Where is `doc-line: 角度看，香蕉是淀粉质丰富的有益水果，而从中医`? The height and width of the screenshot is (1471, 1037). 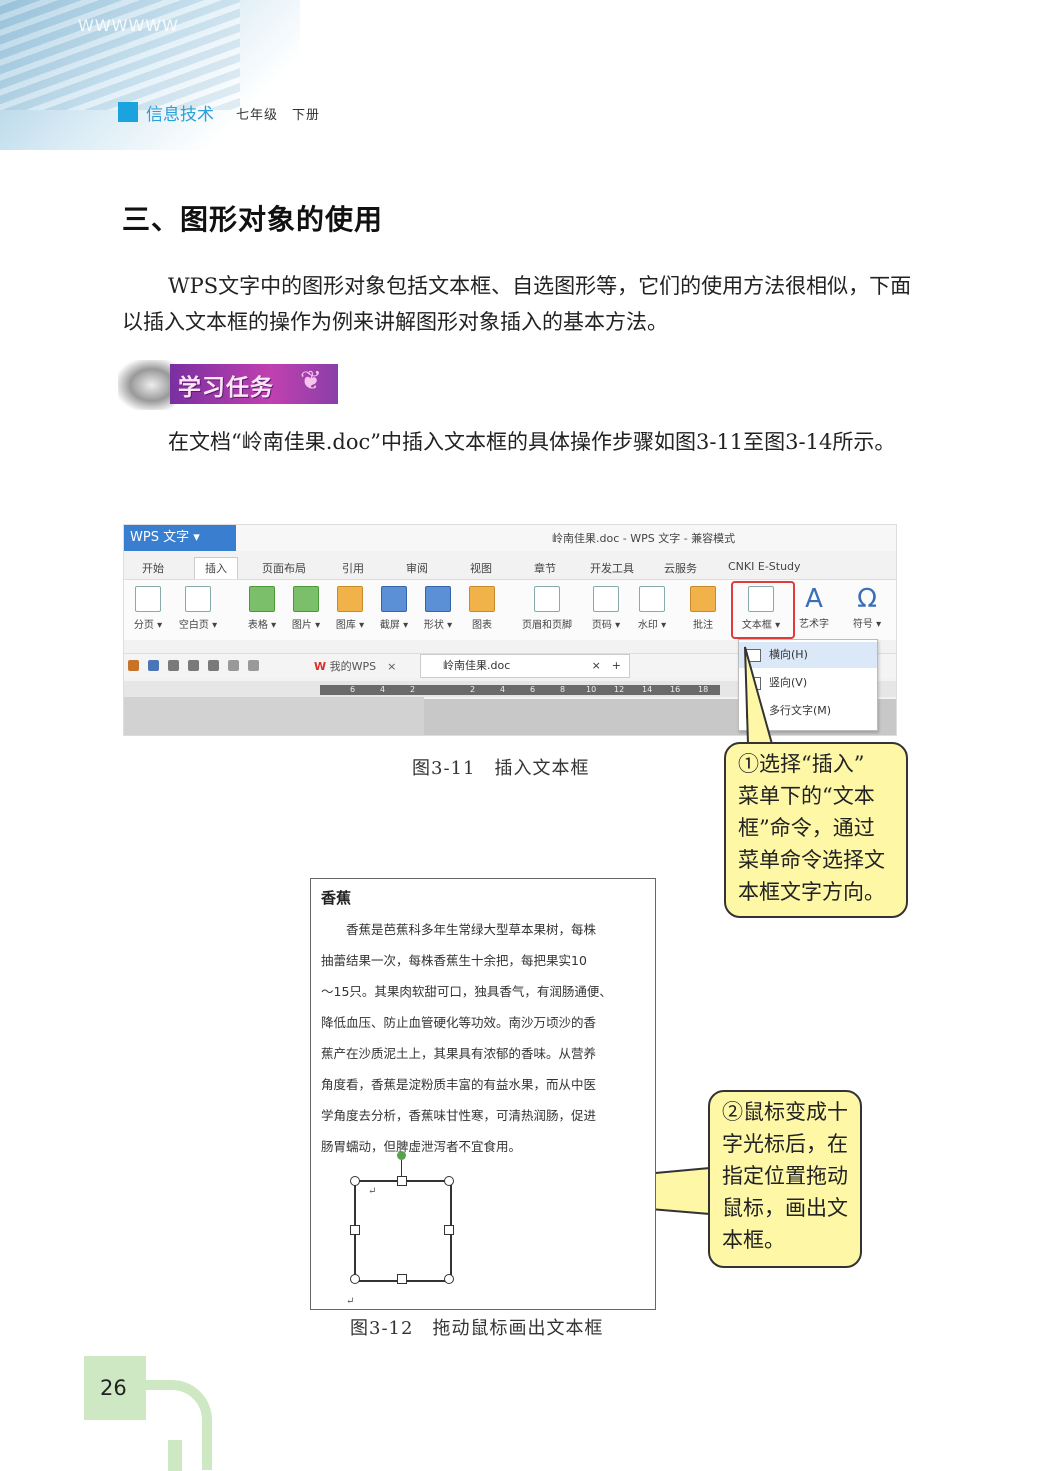
doc-line: 角度看，香蕉是淀粉质丰富的有益水果，而从中医 is located at coordinates (459, 1084).